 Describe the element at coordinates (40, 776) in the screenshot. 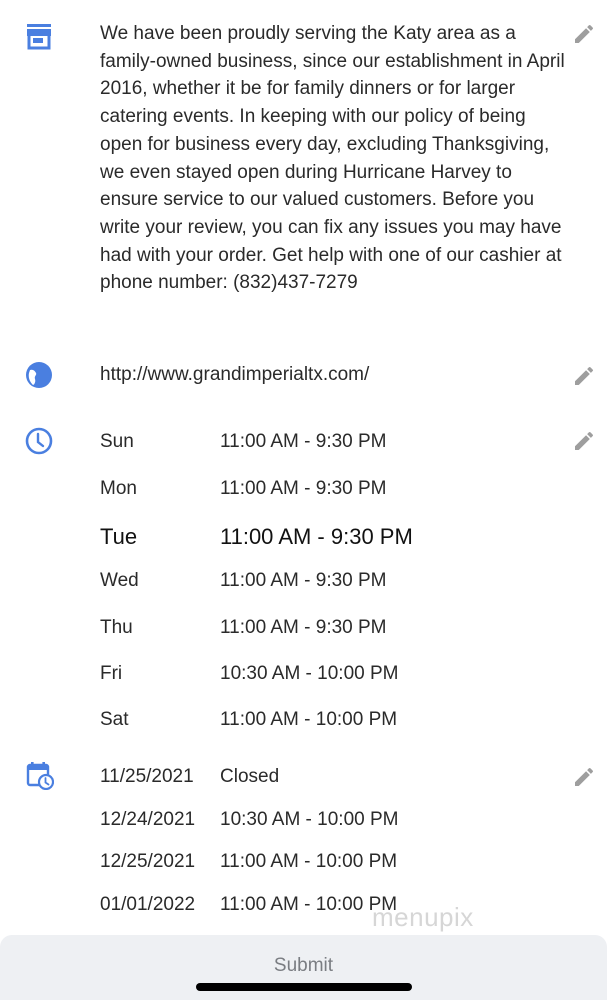

I see `calendar-clock-icon` at that location.